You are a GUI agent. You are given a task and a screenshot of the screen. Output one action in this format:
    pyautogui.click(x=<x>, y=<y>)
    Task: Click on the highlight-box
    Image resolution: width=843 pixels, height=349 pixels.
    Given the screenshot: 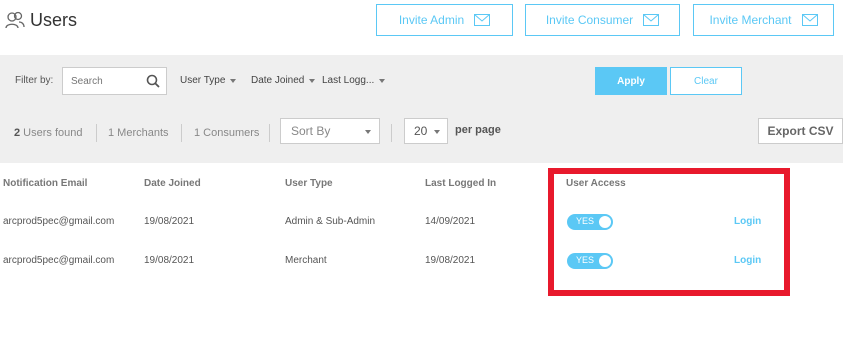 What is the action you would take?
    pyautogui.click(x=669, y=232)
    